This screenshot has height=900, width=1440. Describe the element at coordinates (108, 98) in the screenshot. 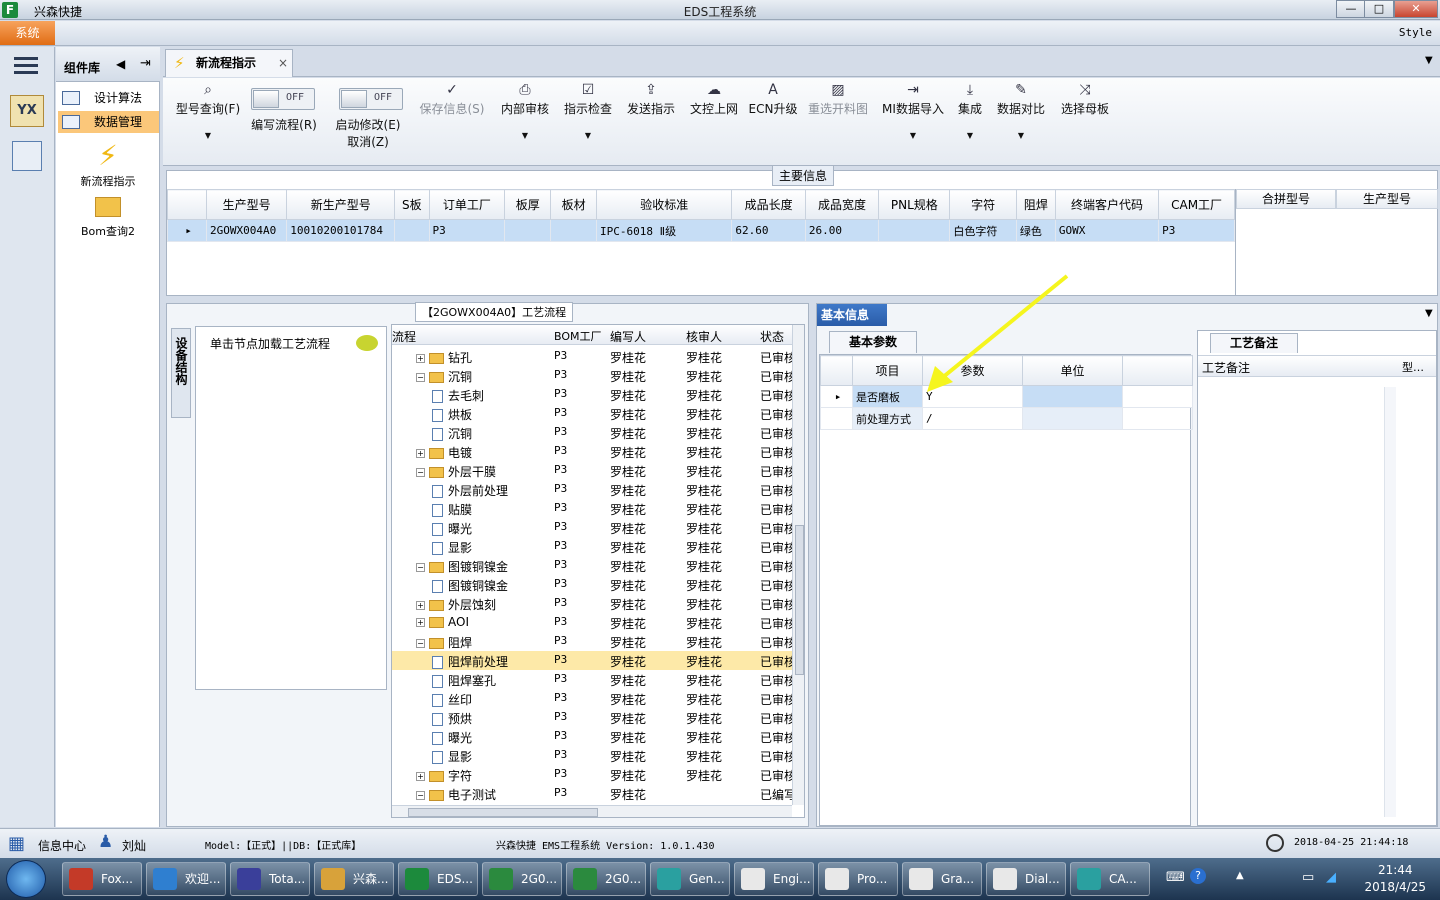

I see `lib-item-design-algo: 设计算法` at that location.